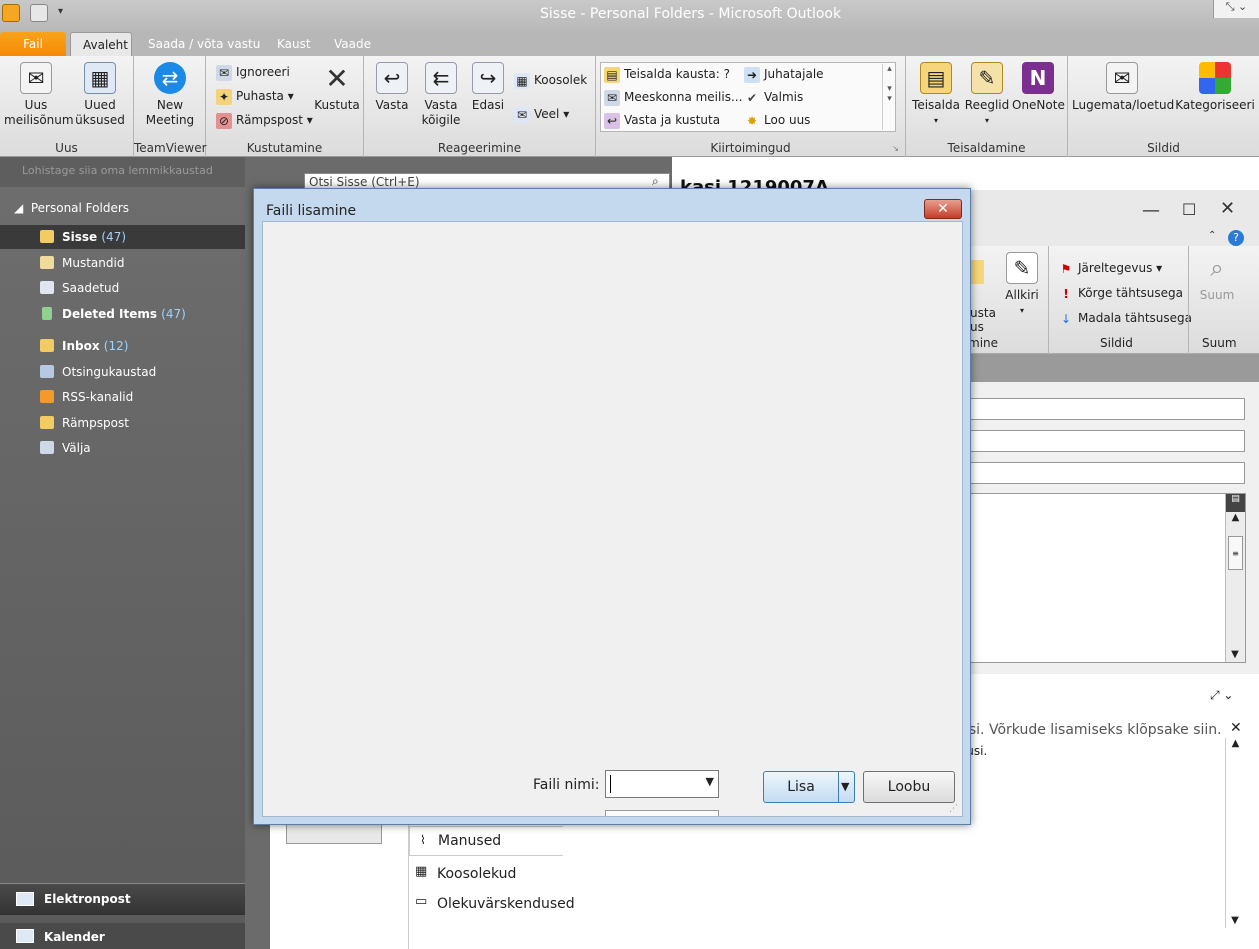  Describe the element at coordinates (170, 78) in the screenshot. I see `teamviewer-icon: ⇄` at that location.